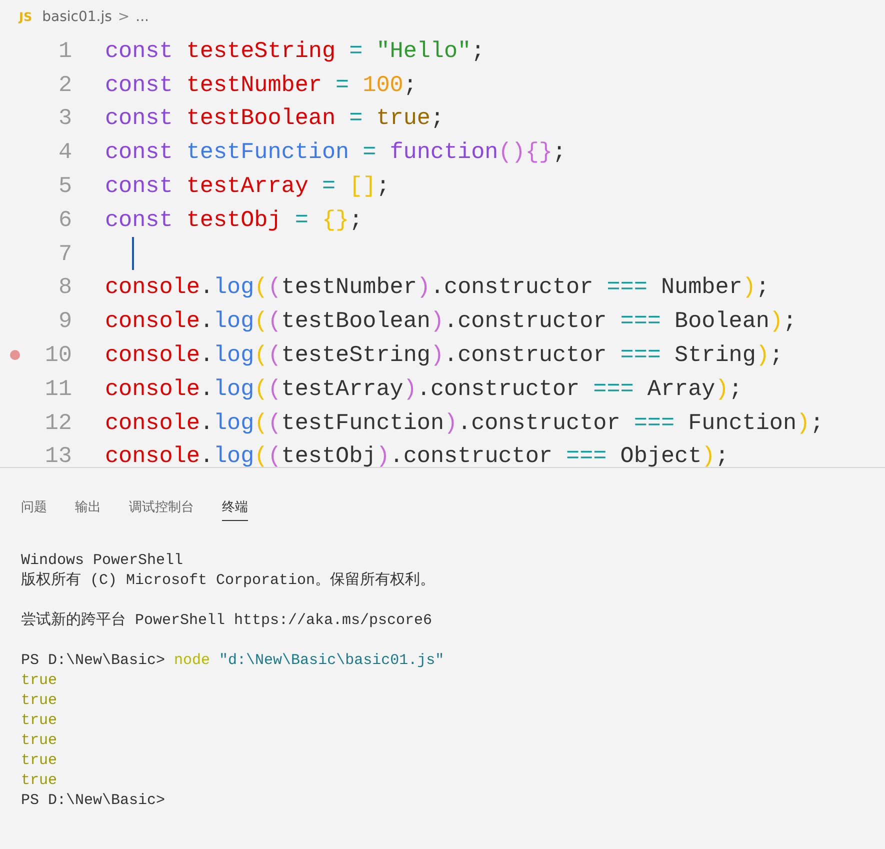 This screenshot has width=885, height=849. Describe the element at coordinates (64, 152) in the screenshot. I see `line-number: 4` at that location.